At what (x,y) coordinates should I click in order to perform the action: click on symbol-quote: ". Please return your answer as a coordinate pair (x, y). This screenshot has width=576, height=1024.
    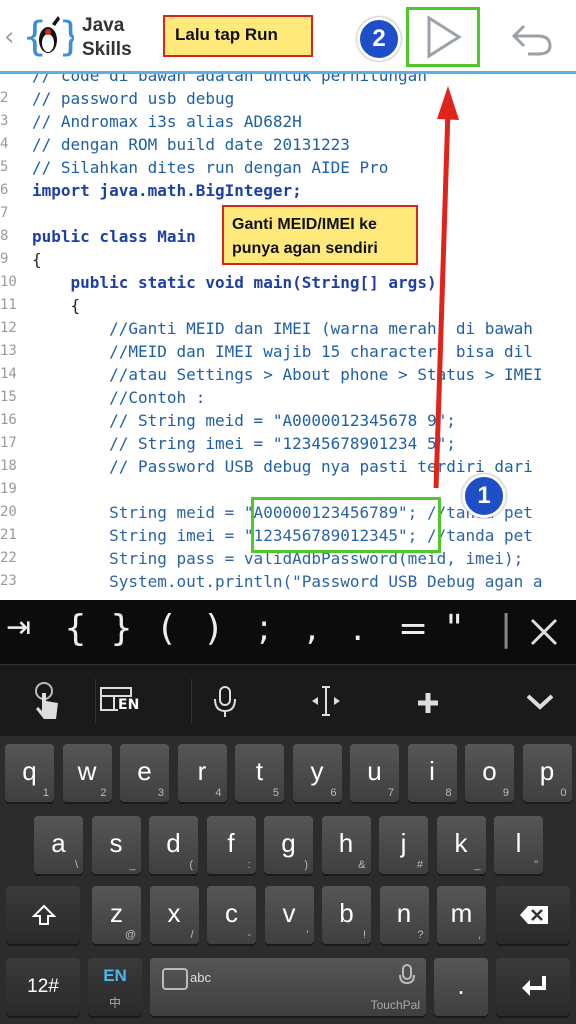
    Looking at the image, I should click on (454, 628).